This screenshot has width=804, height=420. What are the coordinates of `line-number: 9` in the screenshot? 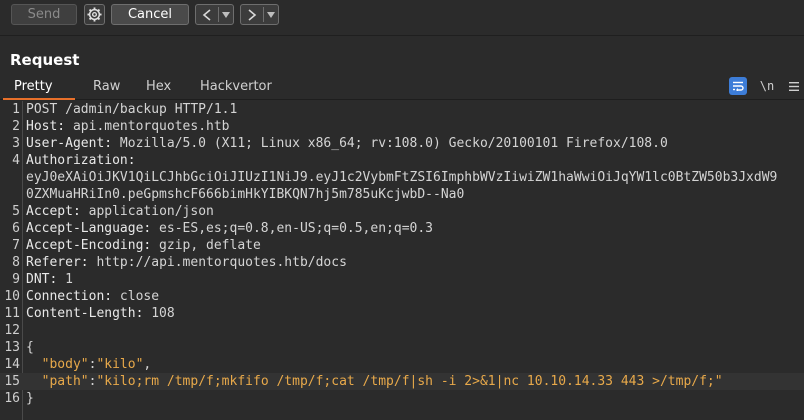 It's located at (16, 279).